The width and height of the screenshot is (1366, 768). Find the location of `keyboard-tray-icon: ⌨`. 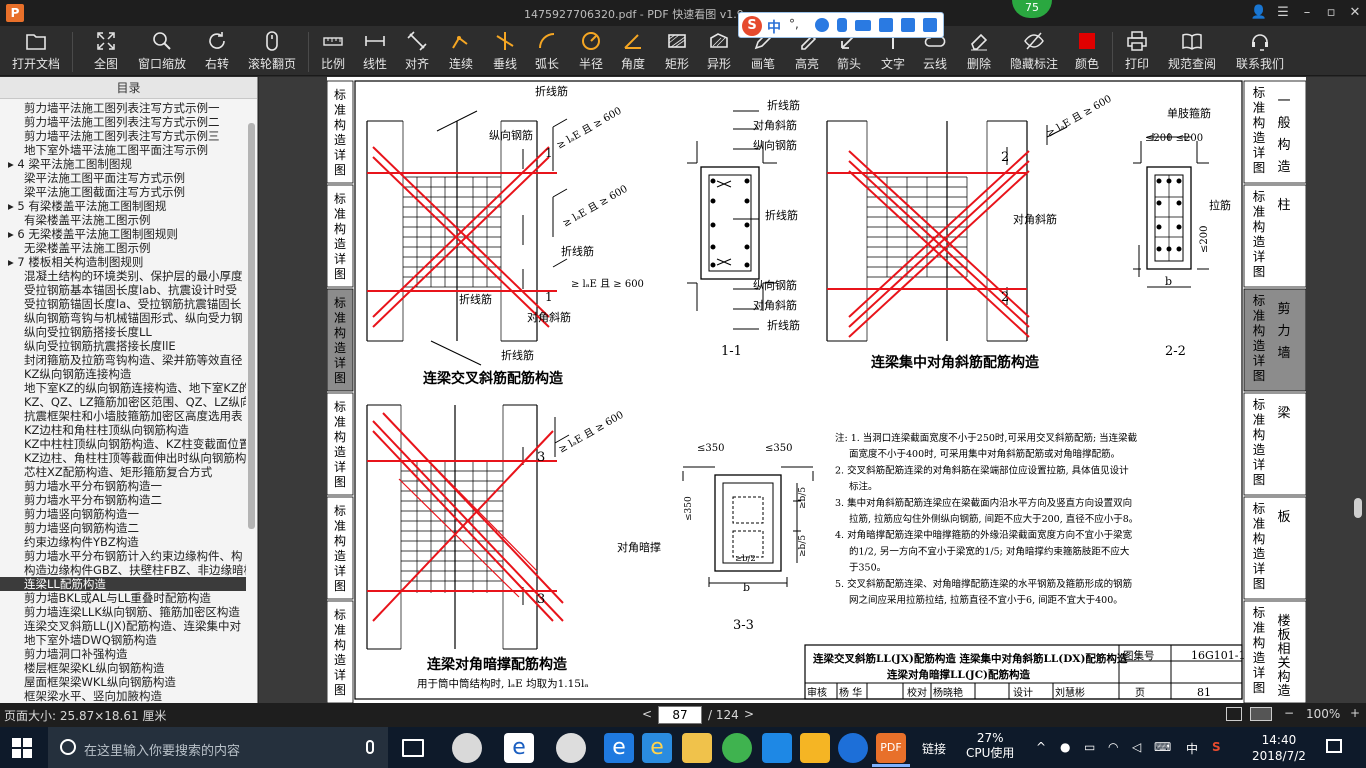

keyboard-tray-icon: ⌨ is located at coordinates (1162, 747).